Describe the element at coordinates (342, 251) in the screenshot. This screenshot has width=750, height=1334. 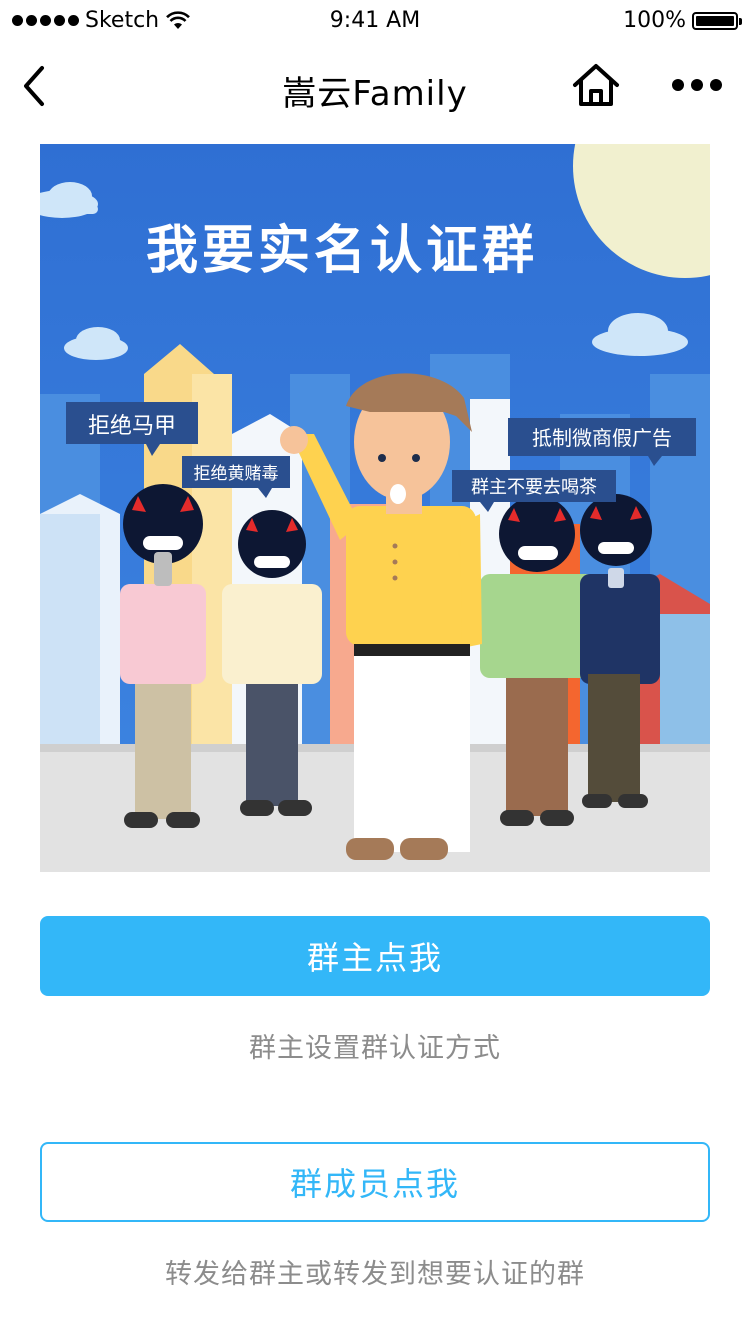
I see `banner-headline: 我要实名认证群` at that location.